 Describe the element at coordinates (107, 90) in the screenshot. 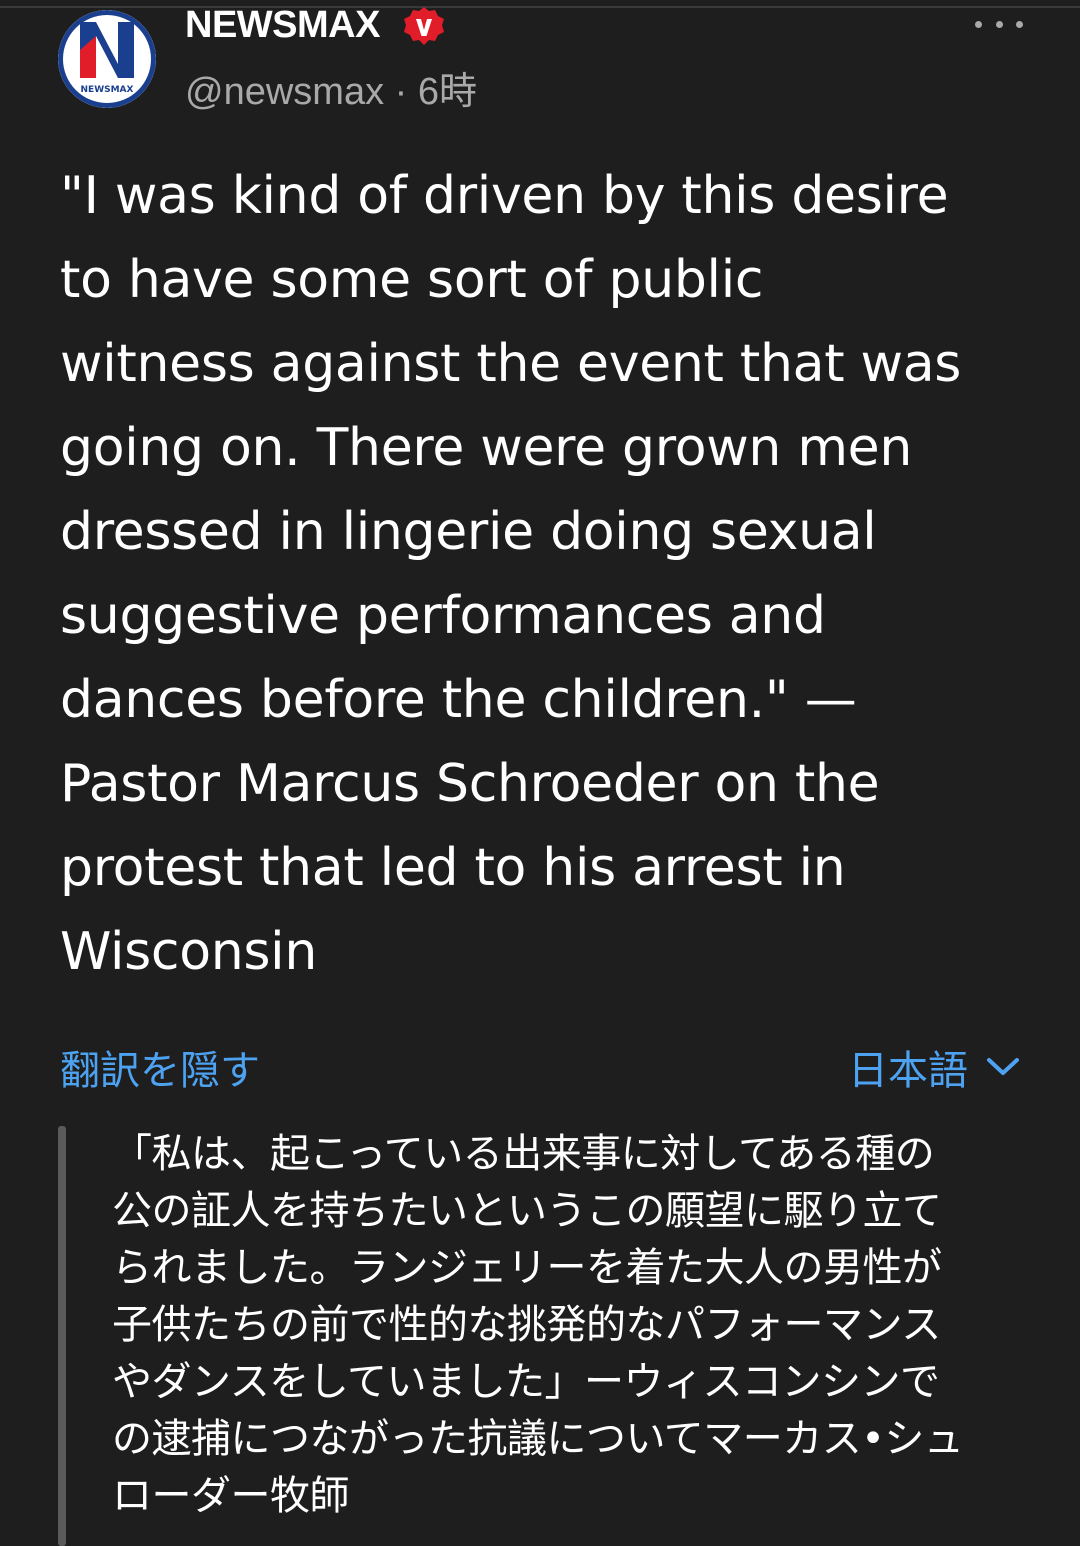

I see `avatar-logo-text: NEWSMAX` at that location.